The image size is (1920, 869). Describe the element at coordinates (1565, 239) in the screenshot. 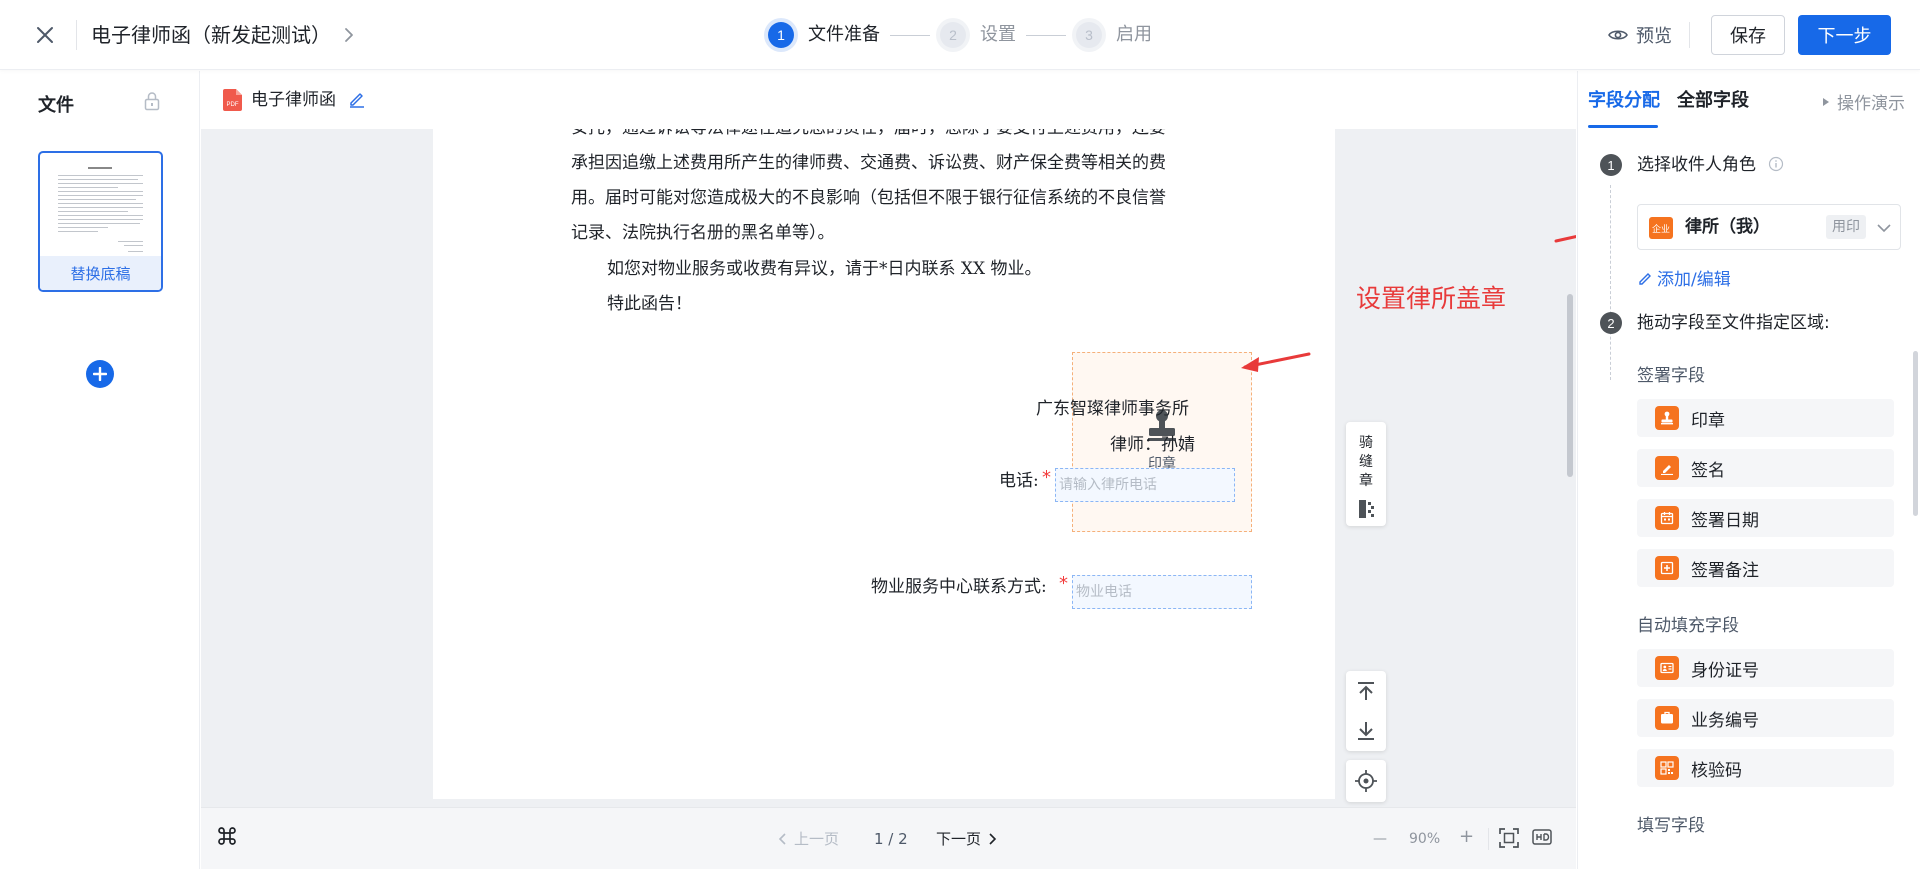

I see `arrow-to-role` at that location.